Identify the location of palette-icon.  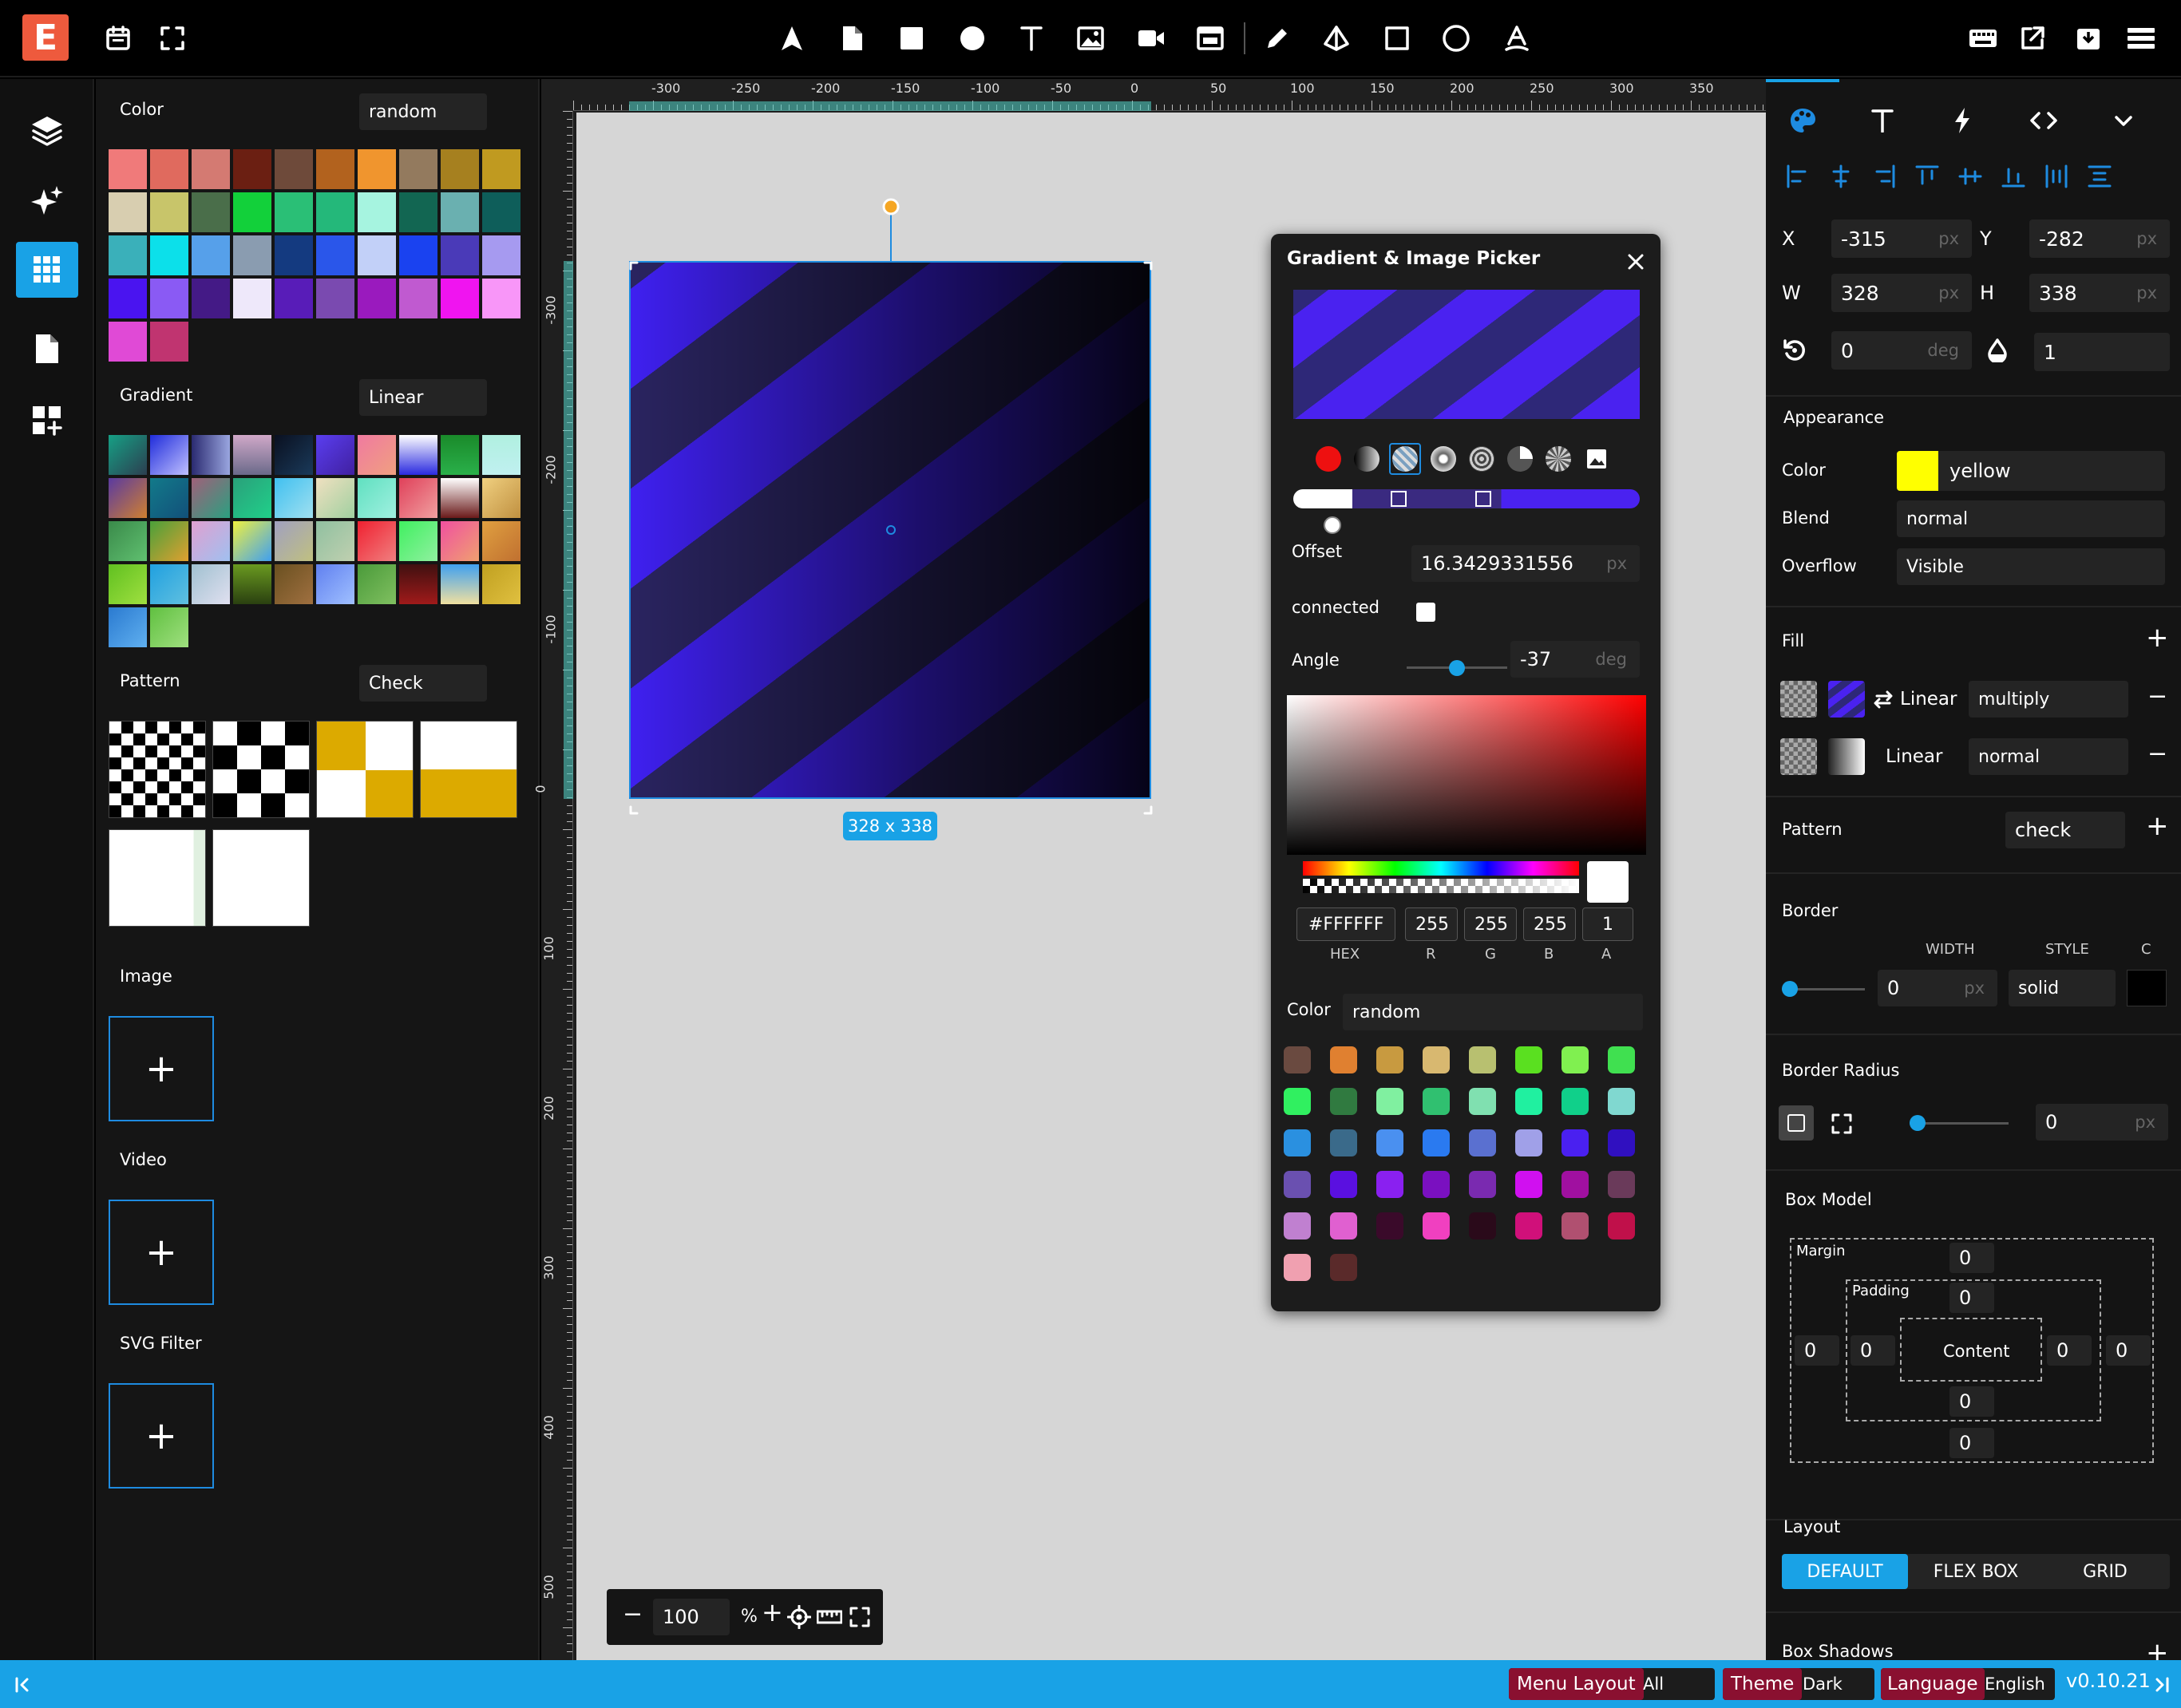
(1802, 120).